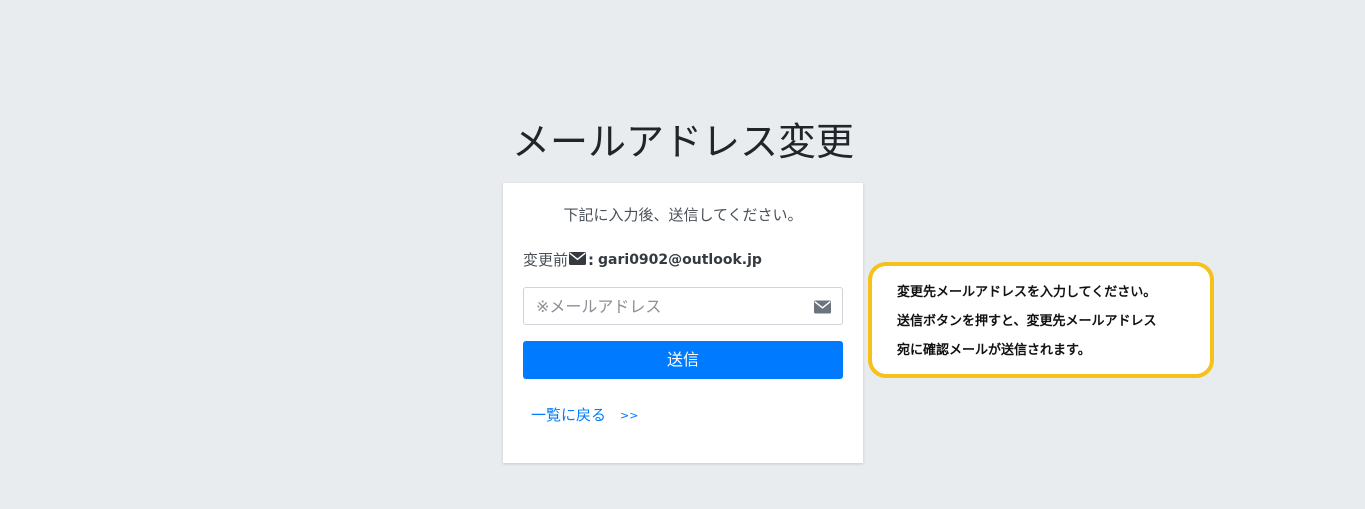 The width and height of the screenshot is (1365, 509). Describe the element at coordinates (1027, 321) in the screenshot. I see `help-callout-line: 送信ボタンを押すと、変更先メールアドレス` at that location.